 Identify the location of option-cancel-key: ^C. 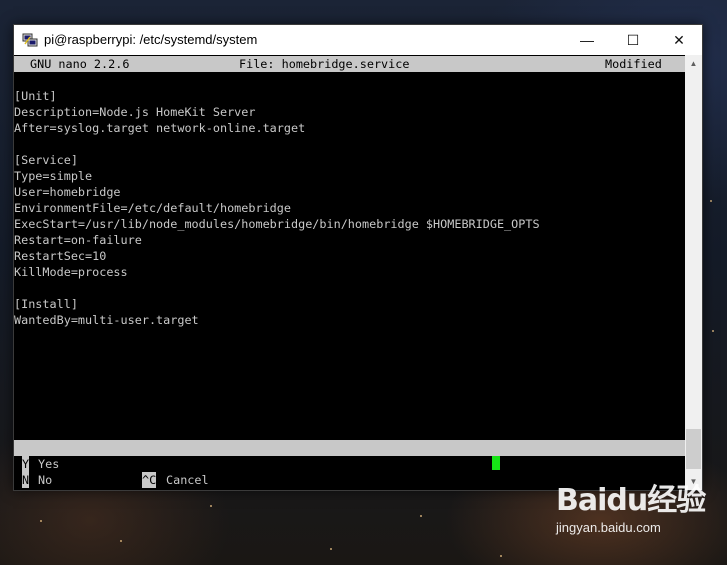
(149, 480).